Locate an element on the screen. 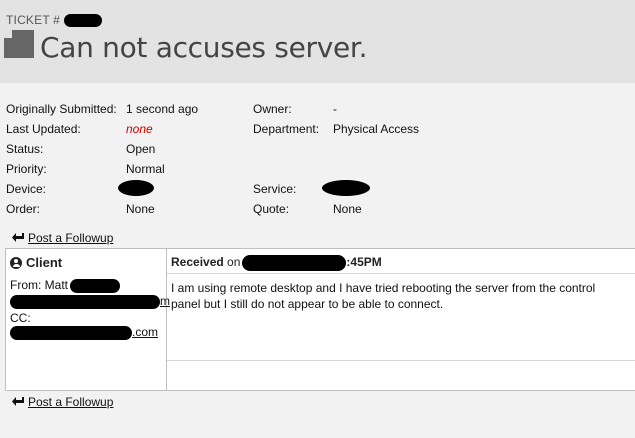 The image size is (635, 438). post-followup-bottom: Post a Followup is located at coordinates (62, 402).